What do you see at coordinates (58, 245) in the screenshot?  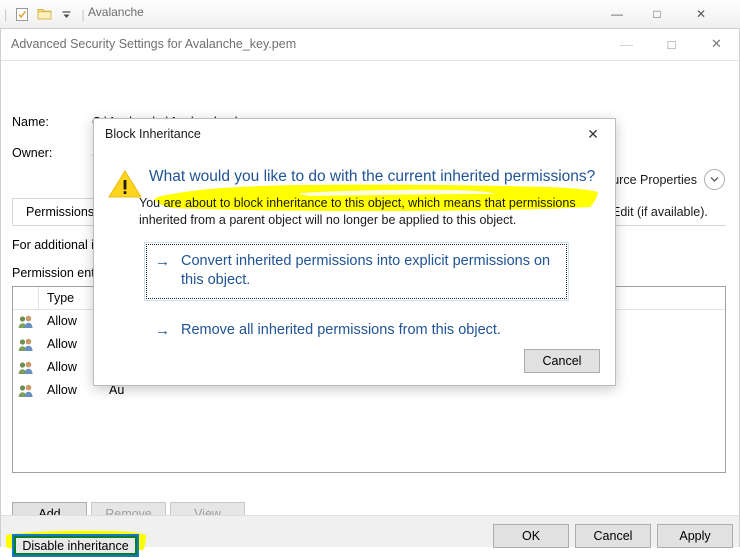 I see `additional-information-text-head: For additional inf` at bounding box center [58, 245].